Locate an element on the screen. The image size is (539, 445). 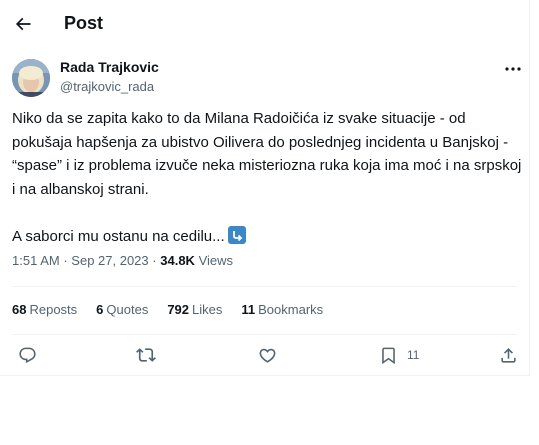
more-icon is located at coordinates (513, 69).